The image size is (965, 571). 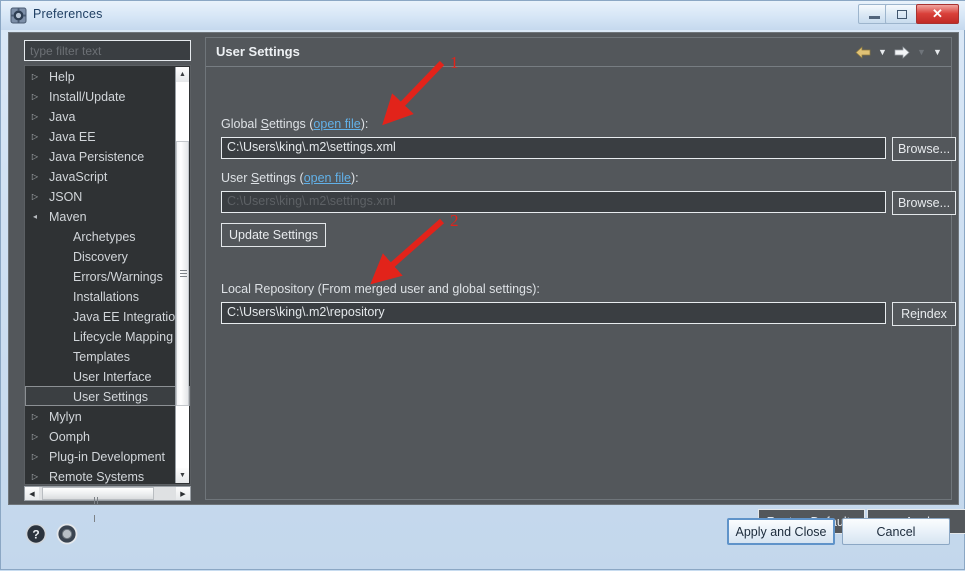 I want to click on reindex-button: Re i ndex, so click(x=924, y=314).